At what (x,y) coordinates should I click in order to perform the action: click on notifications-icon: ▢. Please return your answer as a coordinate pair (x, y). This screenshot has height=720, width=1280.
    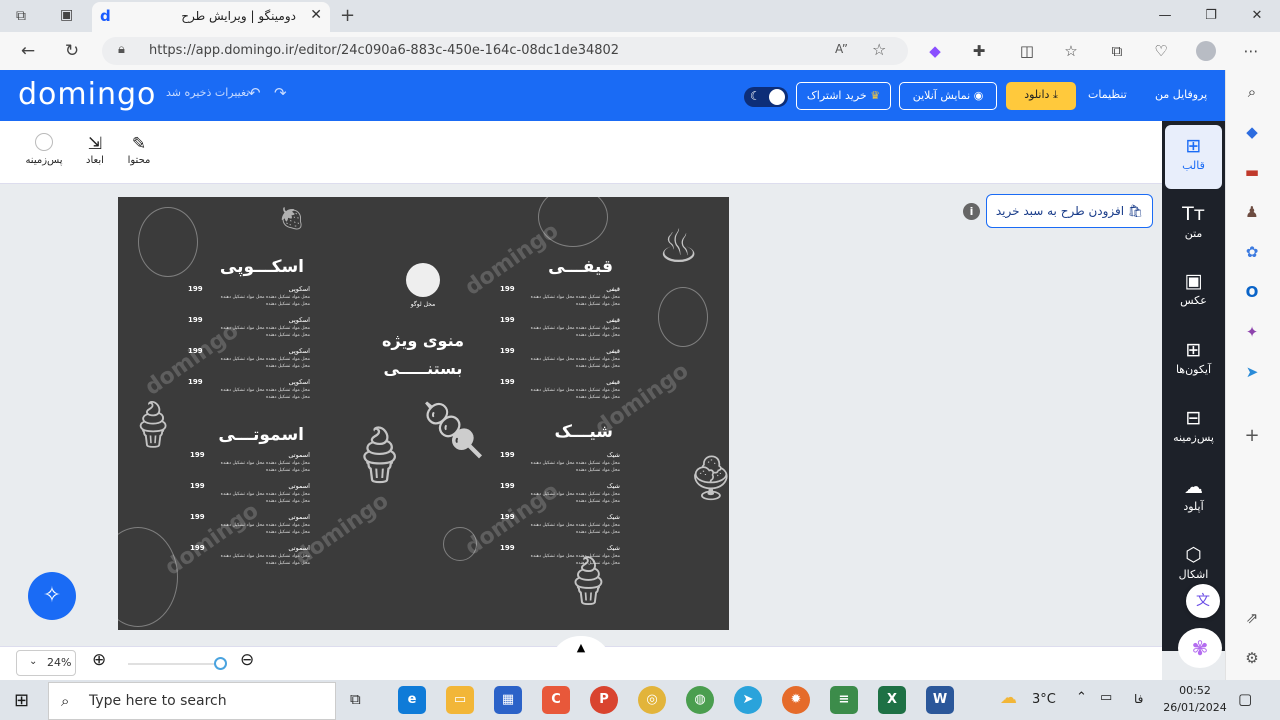
    Looking at the image, I should click on (1245, 699).